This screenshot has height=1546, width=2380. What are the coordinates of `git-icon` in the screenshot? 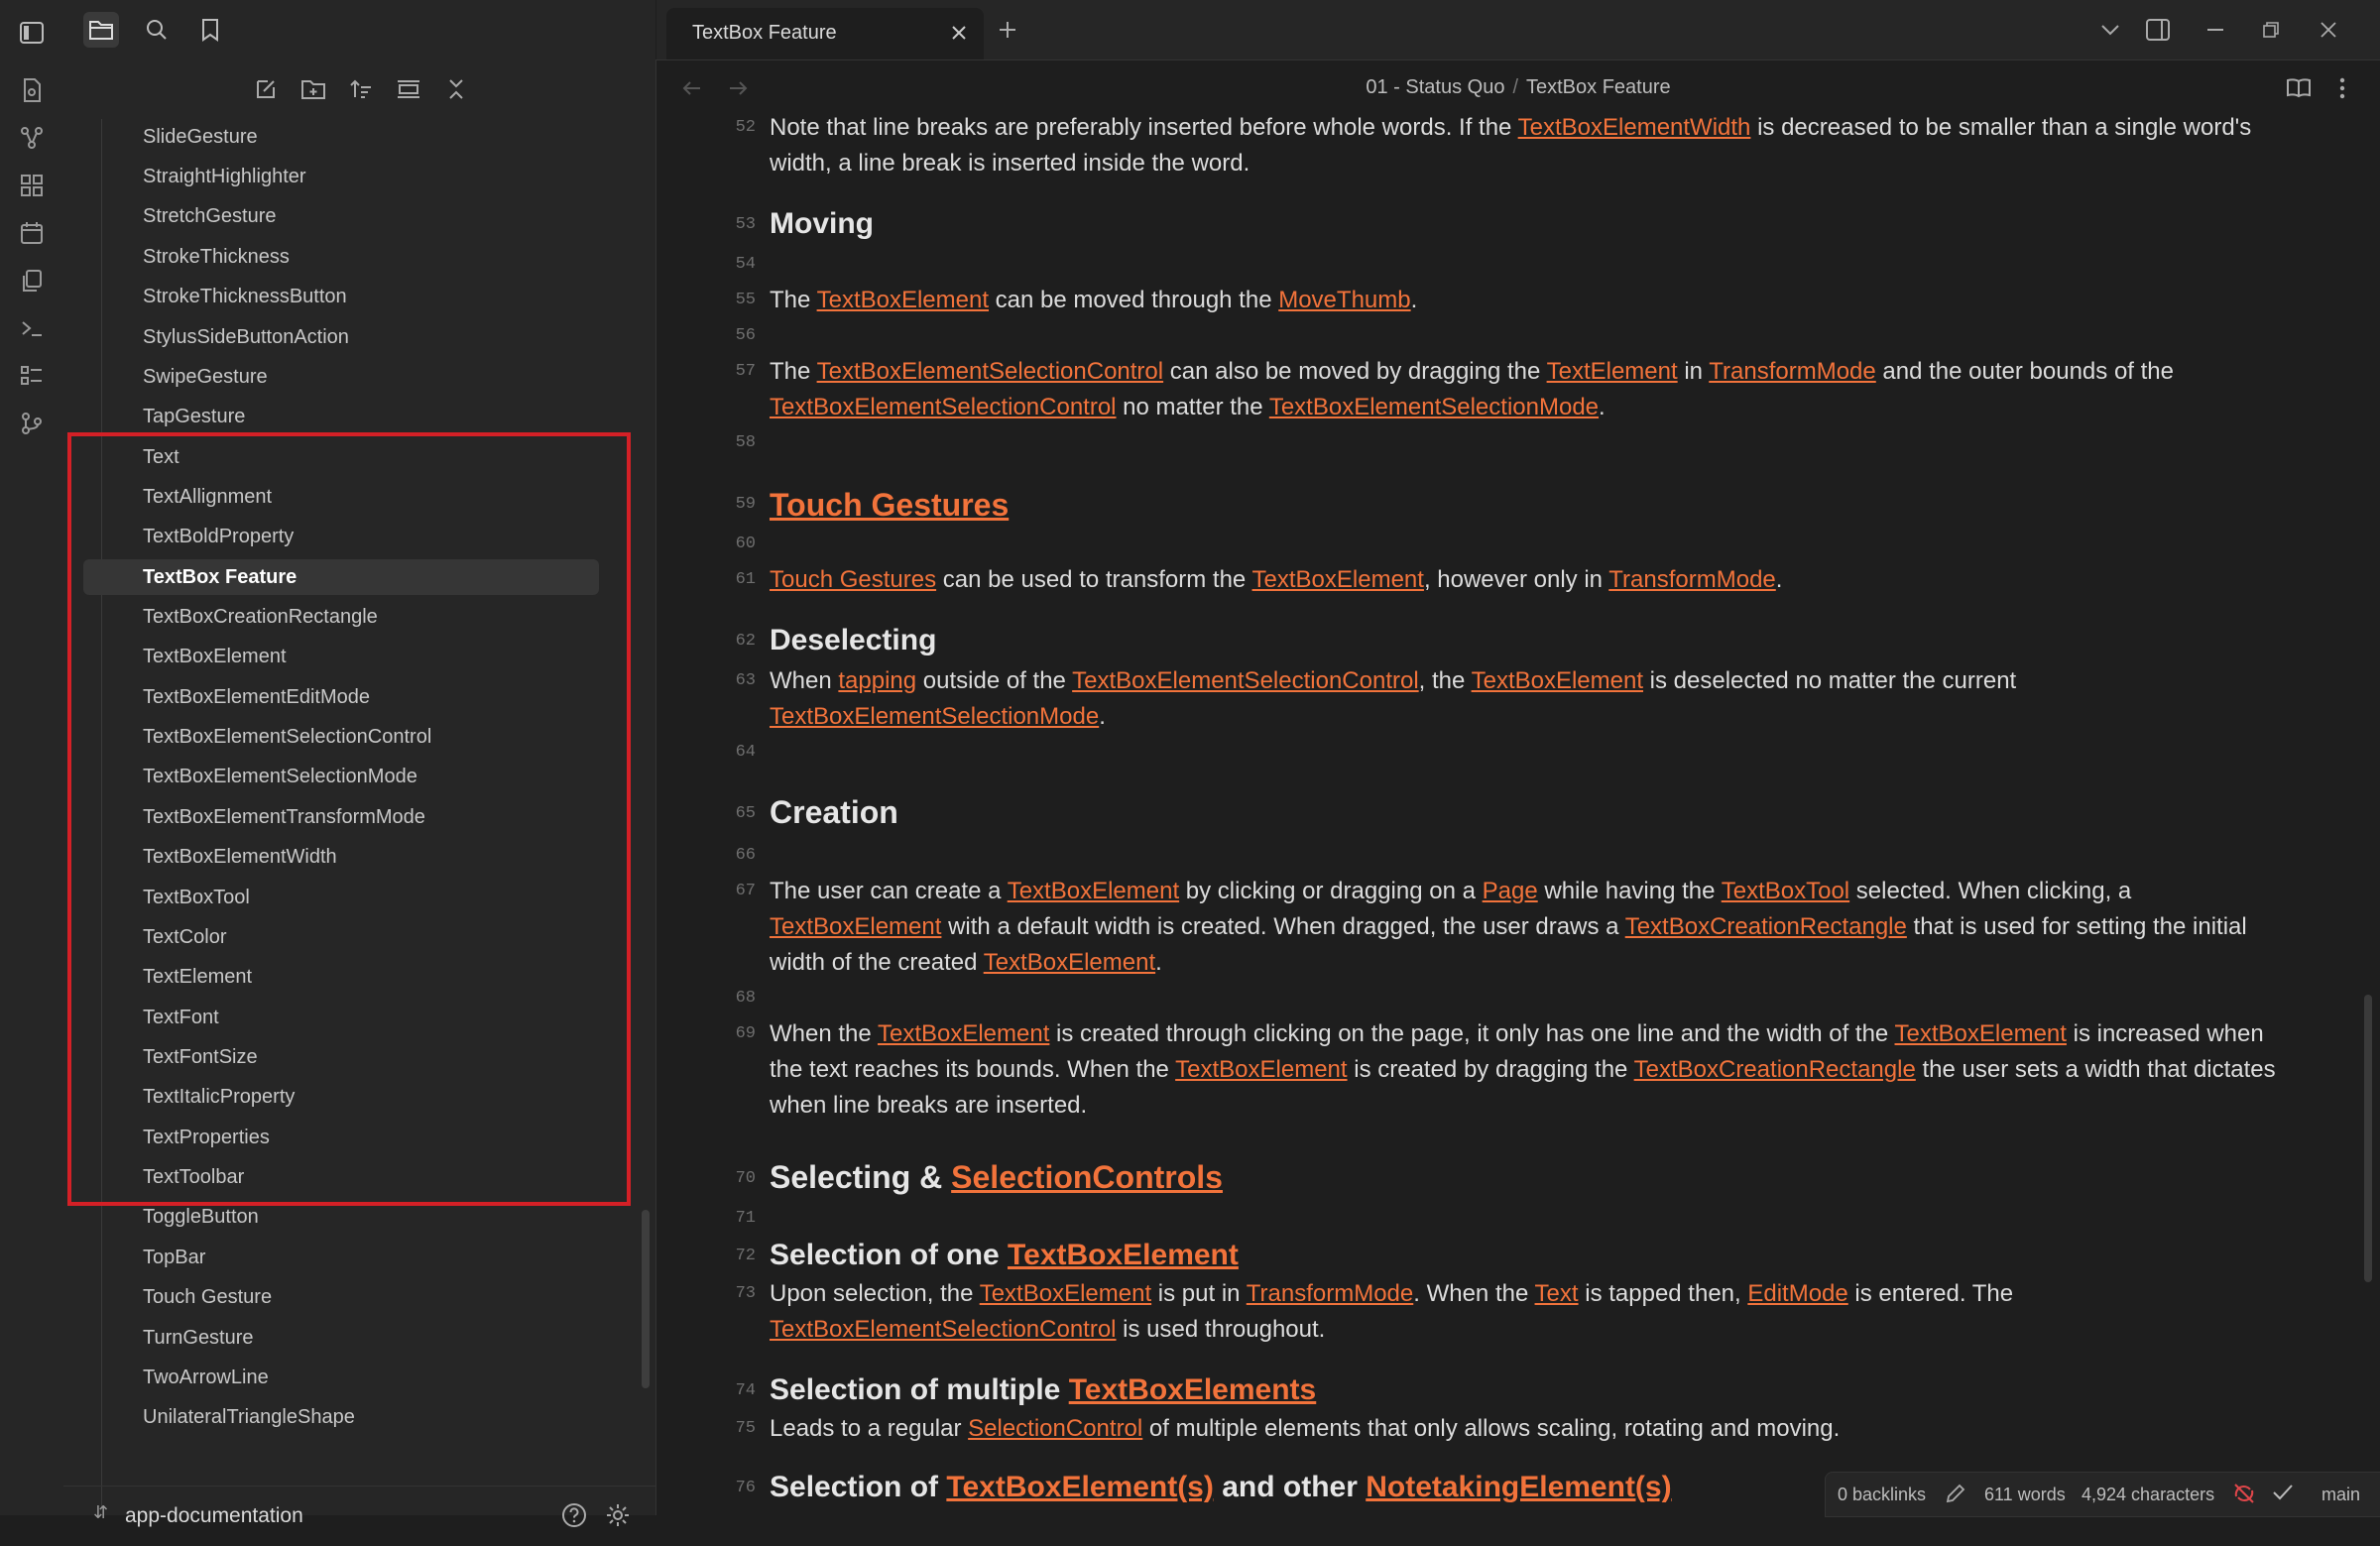 It's located at (32, 423).